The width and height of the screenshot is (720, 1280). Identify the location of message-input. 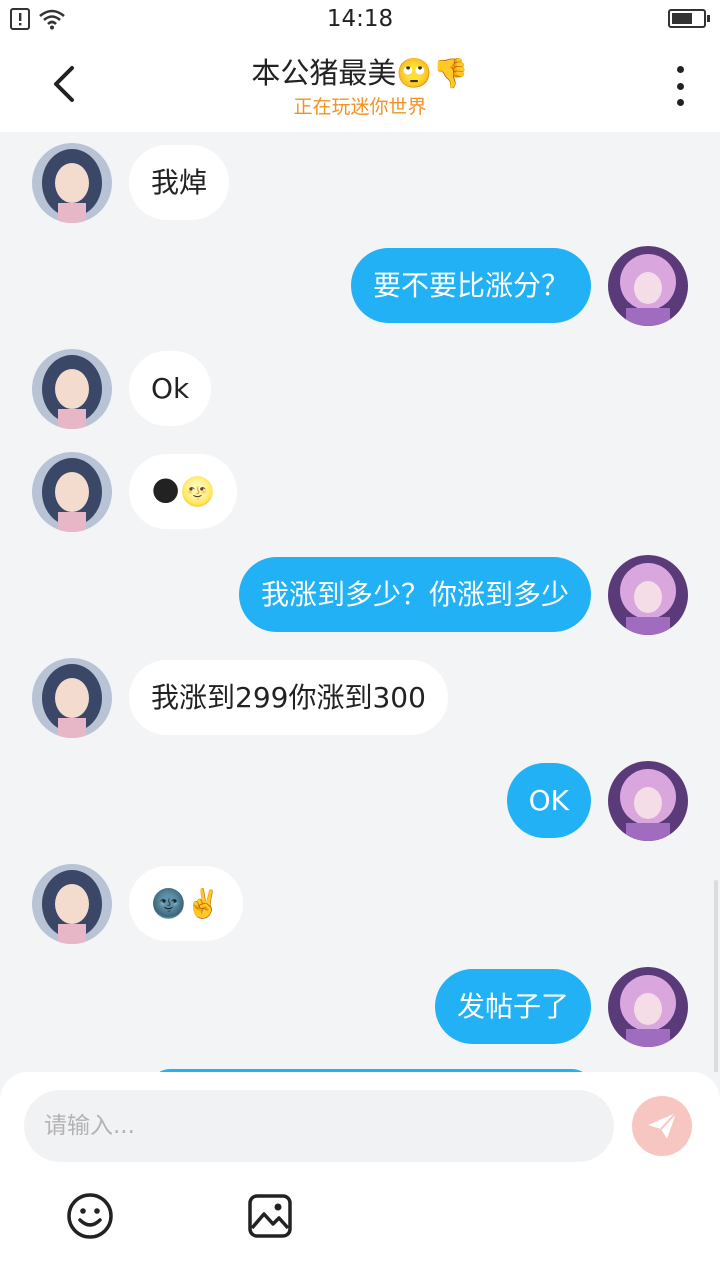
(319, 1126).